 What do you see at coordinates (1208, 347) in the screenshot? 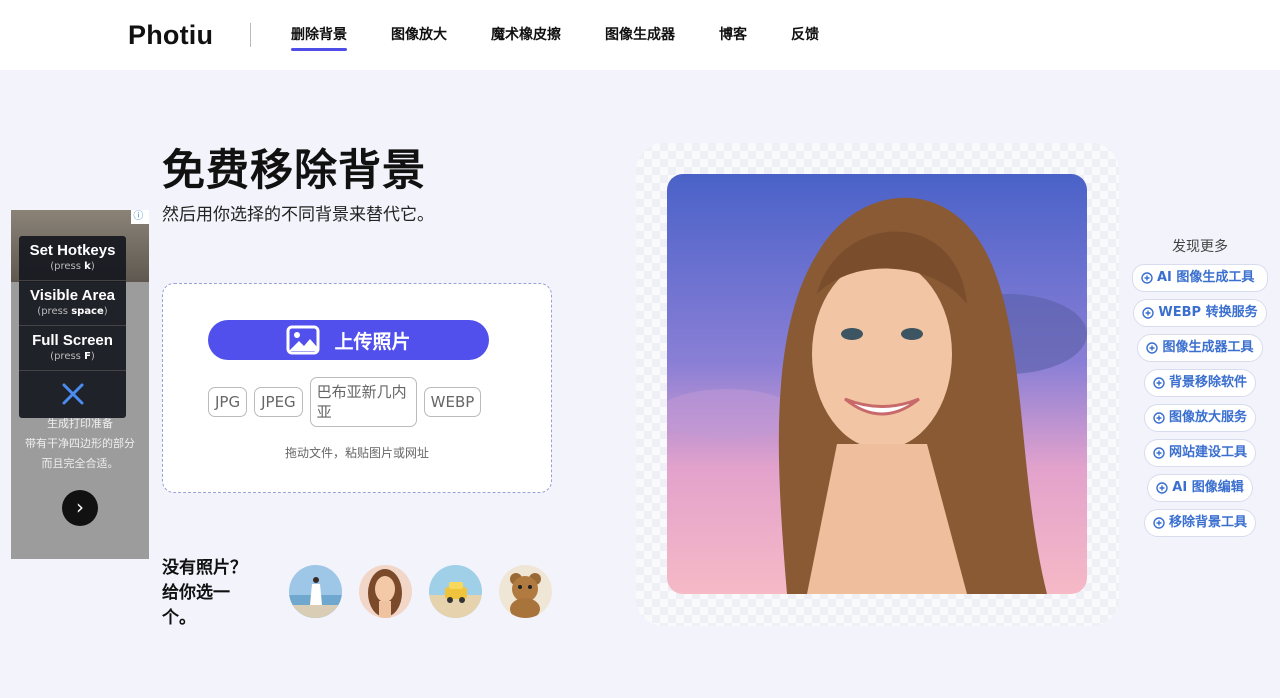
I see `discover-link-label: 图像生成器工具` at bounding box center [1208, 347].